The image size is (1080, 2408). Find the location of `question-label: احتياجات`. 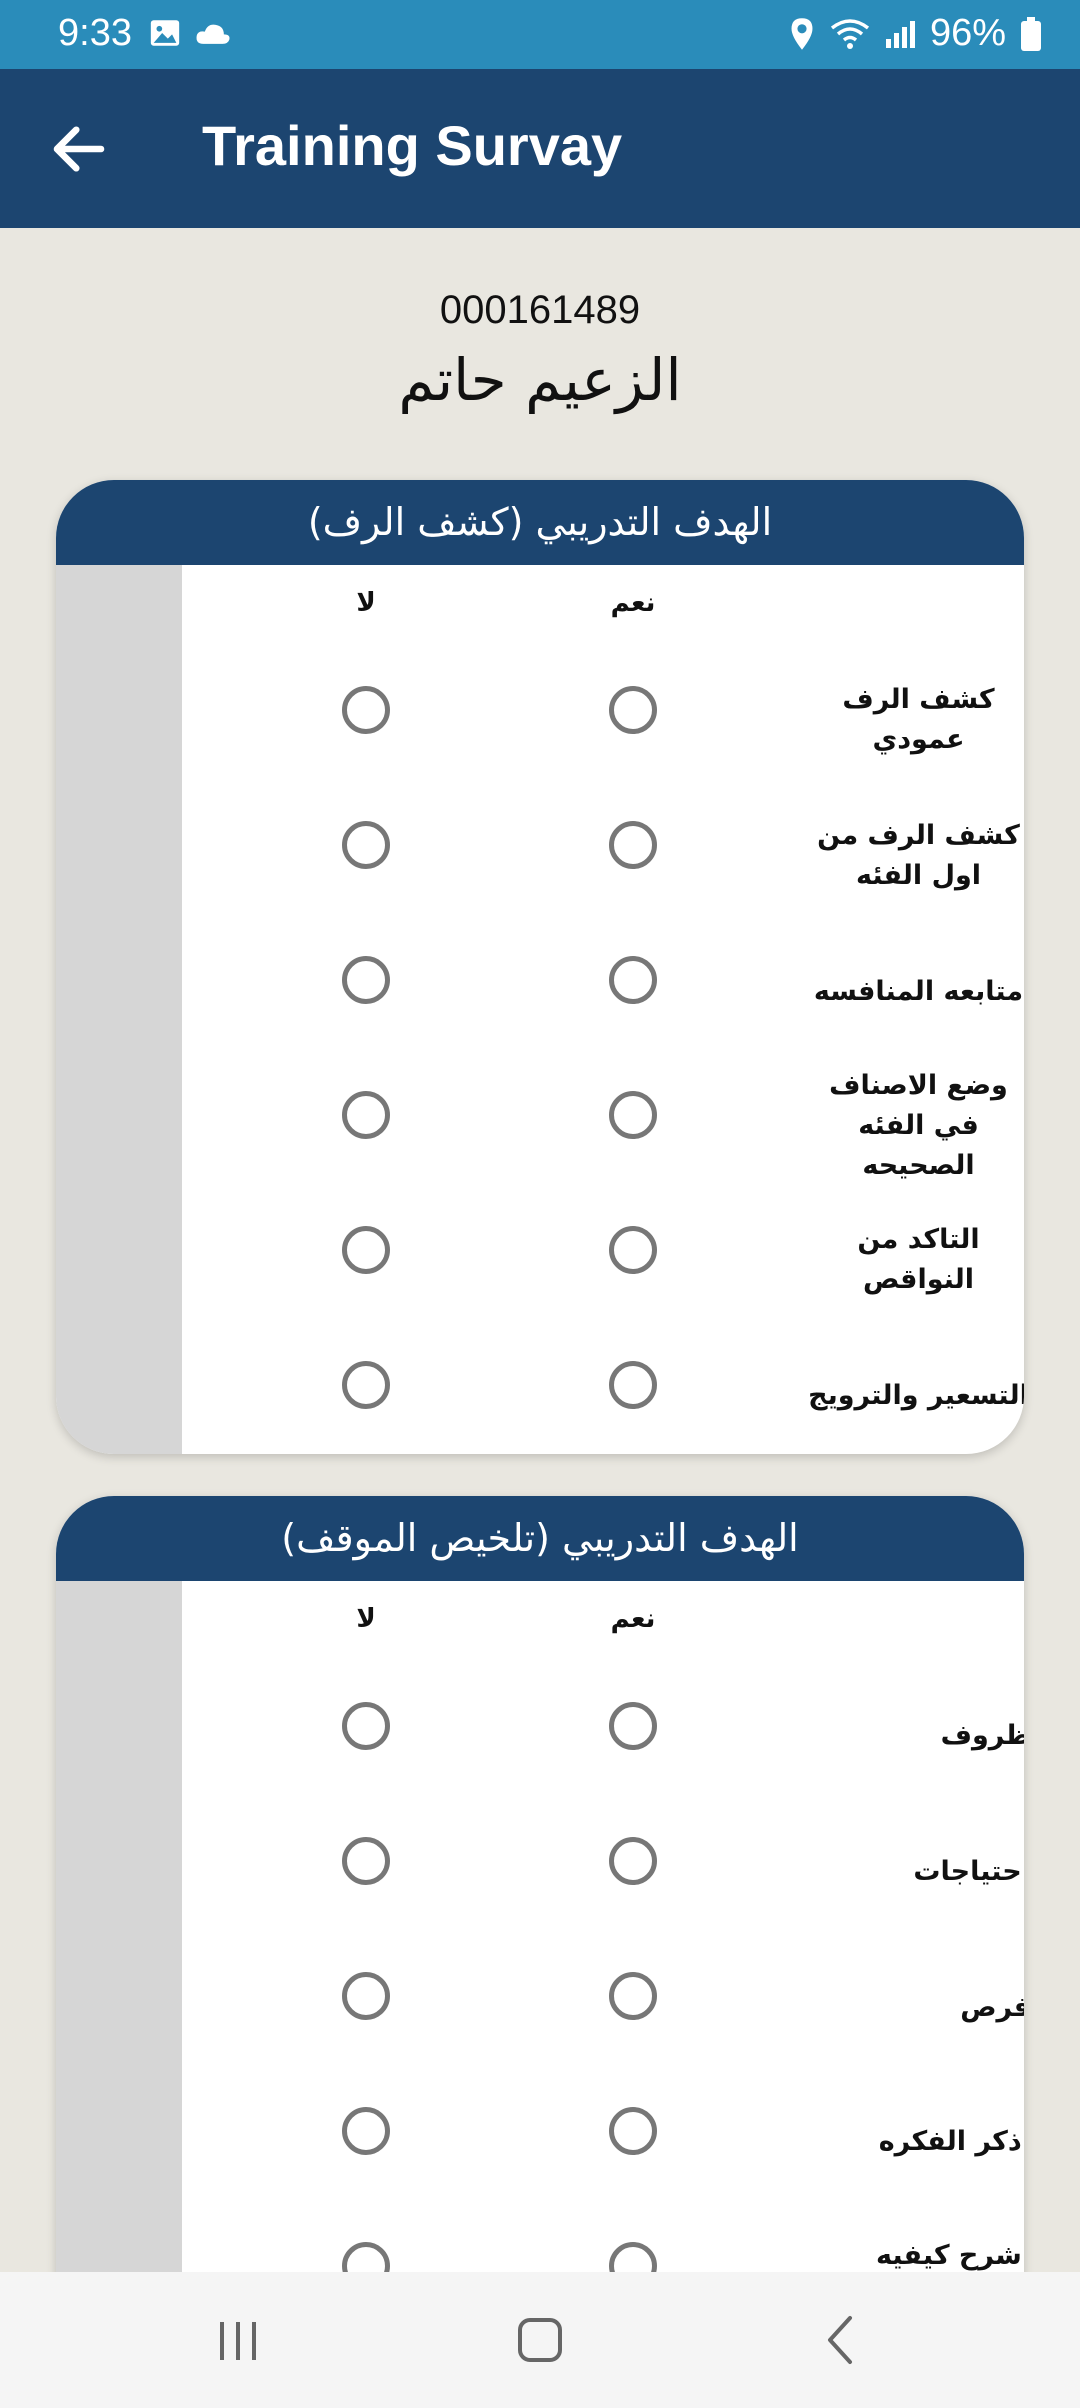

question-label: احتياجات is located at coordinates (968, 1871).